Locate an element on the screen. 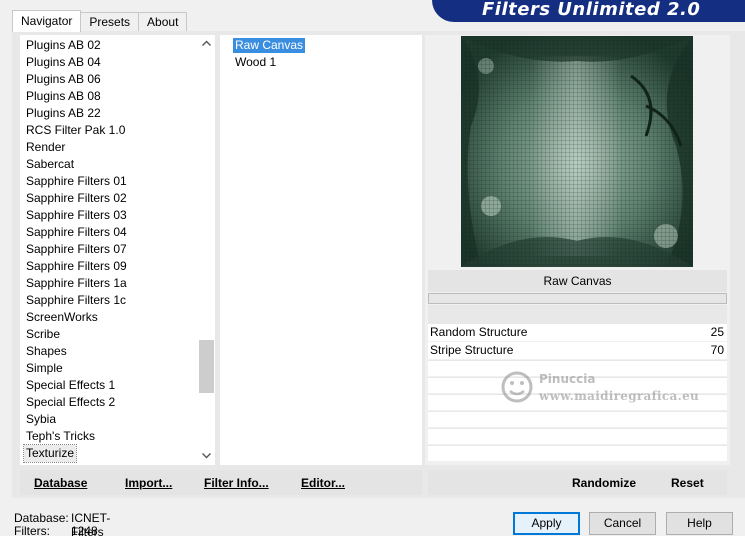 This screenshot has height=536, width=745. category-item: Special Effects 2 is located at coordinates (70, 402).